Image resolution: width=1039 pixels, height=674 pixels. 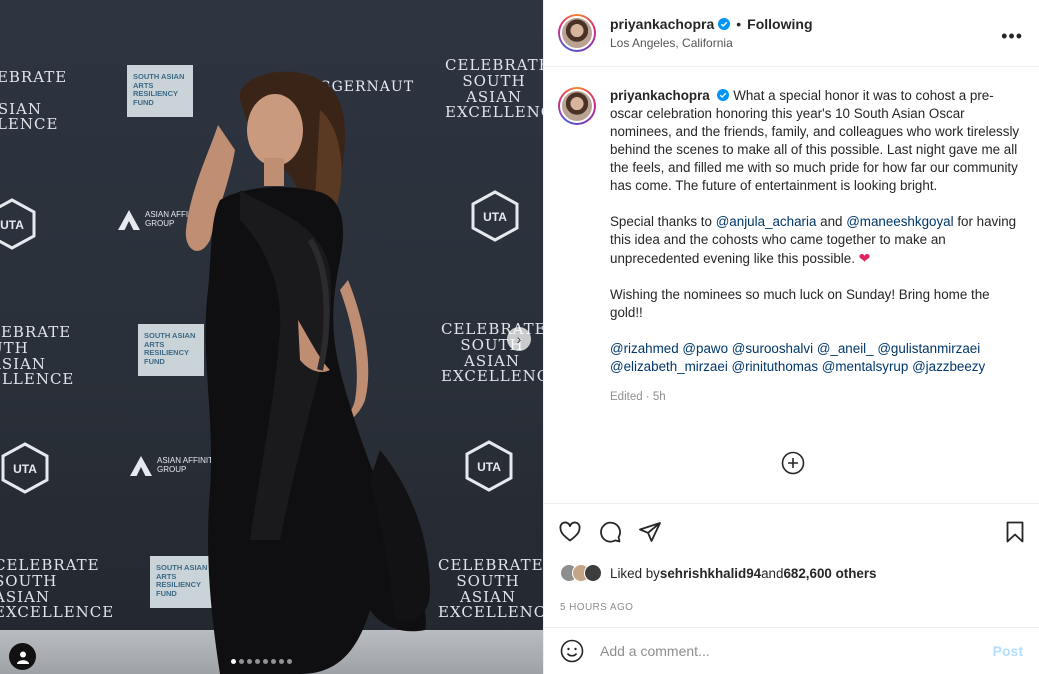 I want to click on liker-username: sehrishkhalid94, so click(x=710, y=573).